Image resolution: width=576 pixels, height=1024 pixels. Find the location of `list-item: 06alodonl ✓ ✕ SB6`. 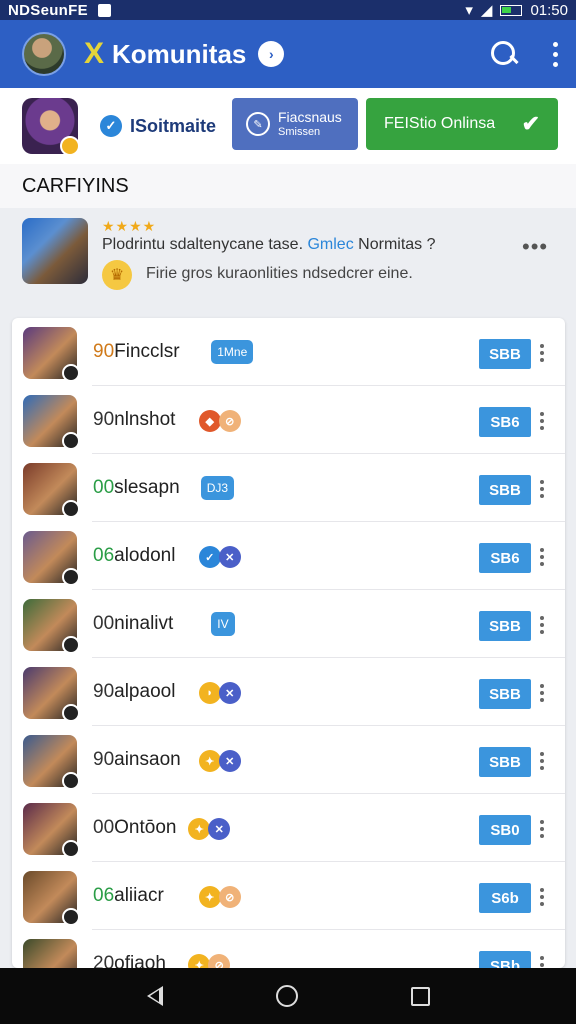

list-item: 06alodonl ✓ ✕ SB6 is located at coordinates (288, 556).